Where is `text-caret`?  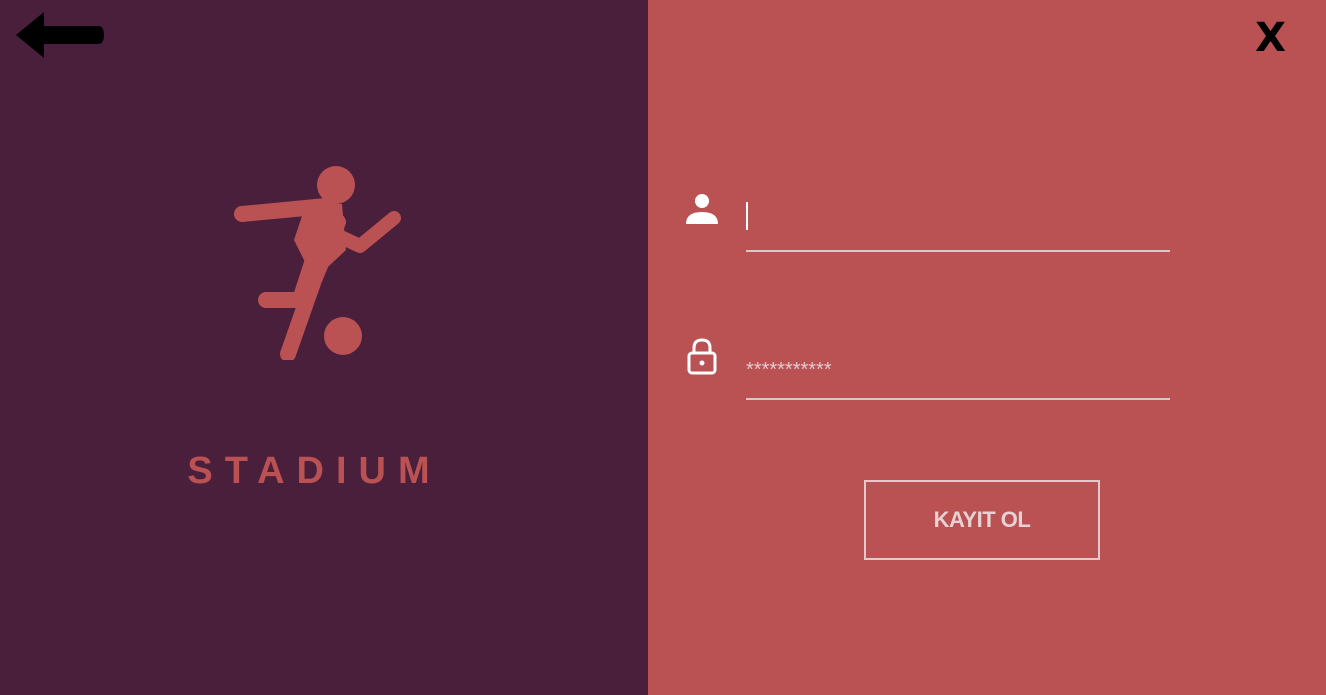
text-caret is located at coordinates (747, 216).